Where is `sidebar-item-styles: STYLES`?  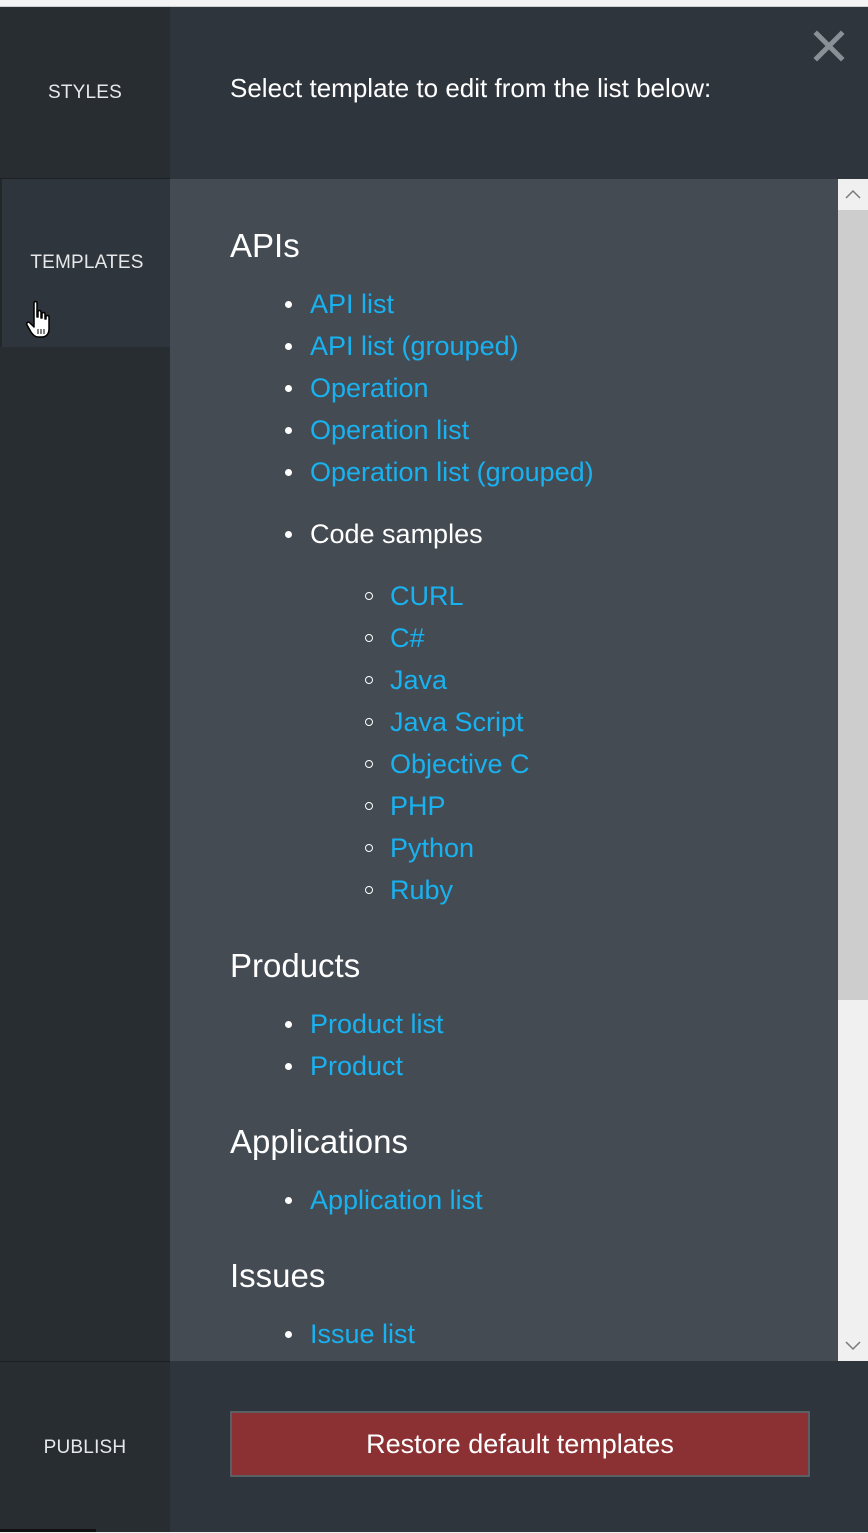
sidebar-item-styles: STYLES is located at coordinates (85, 93).